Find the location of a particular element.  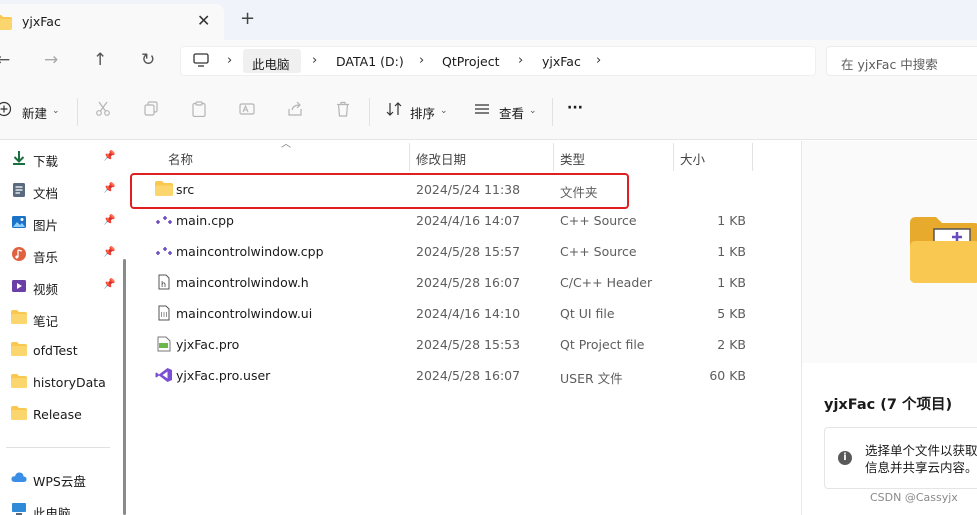

file-row: main.cpp 2024/4/16 14:07 C++ Source 1 KB is located at coordinates (445, 220).